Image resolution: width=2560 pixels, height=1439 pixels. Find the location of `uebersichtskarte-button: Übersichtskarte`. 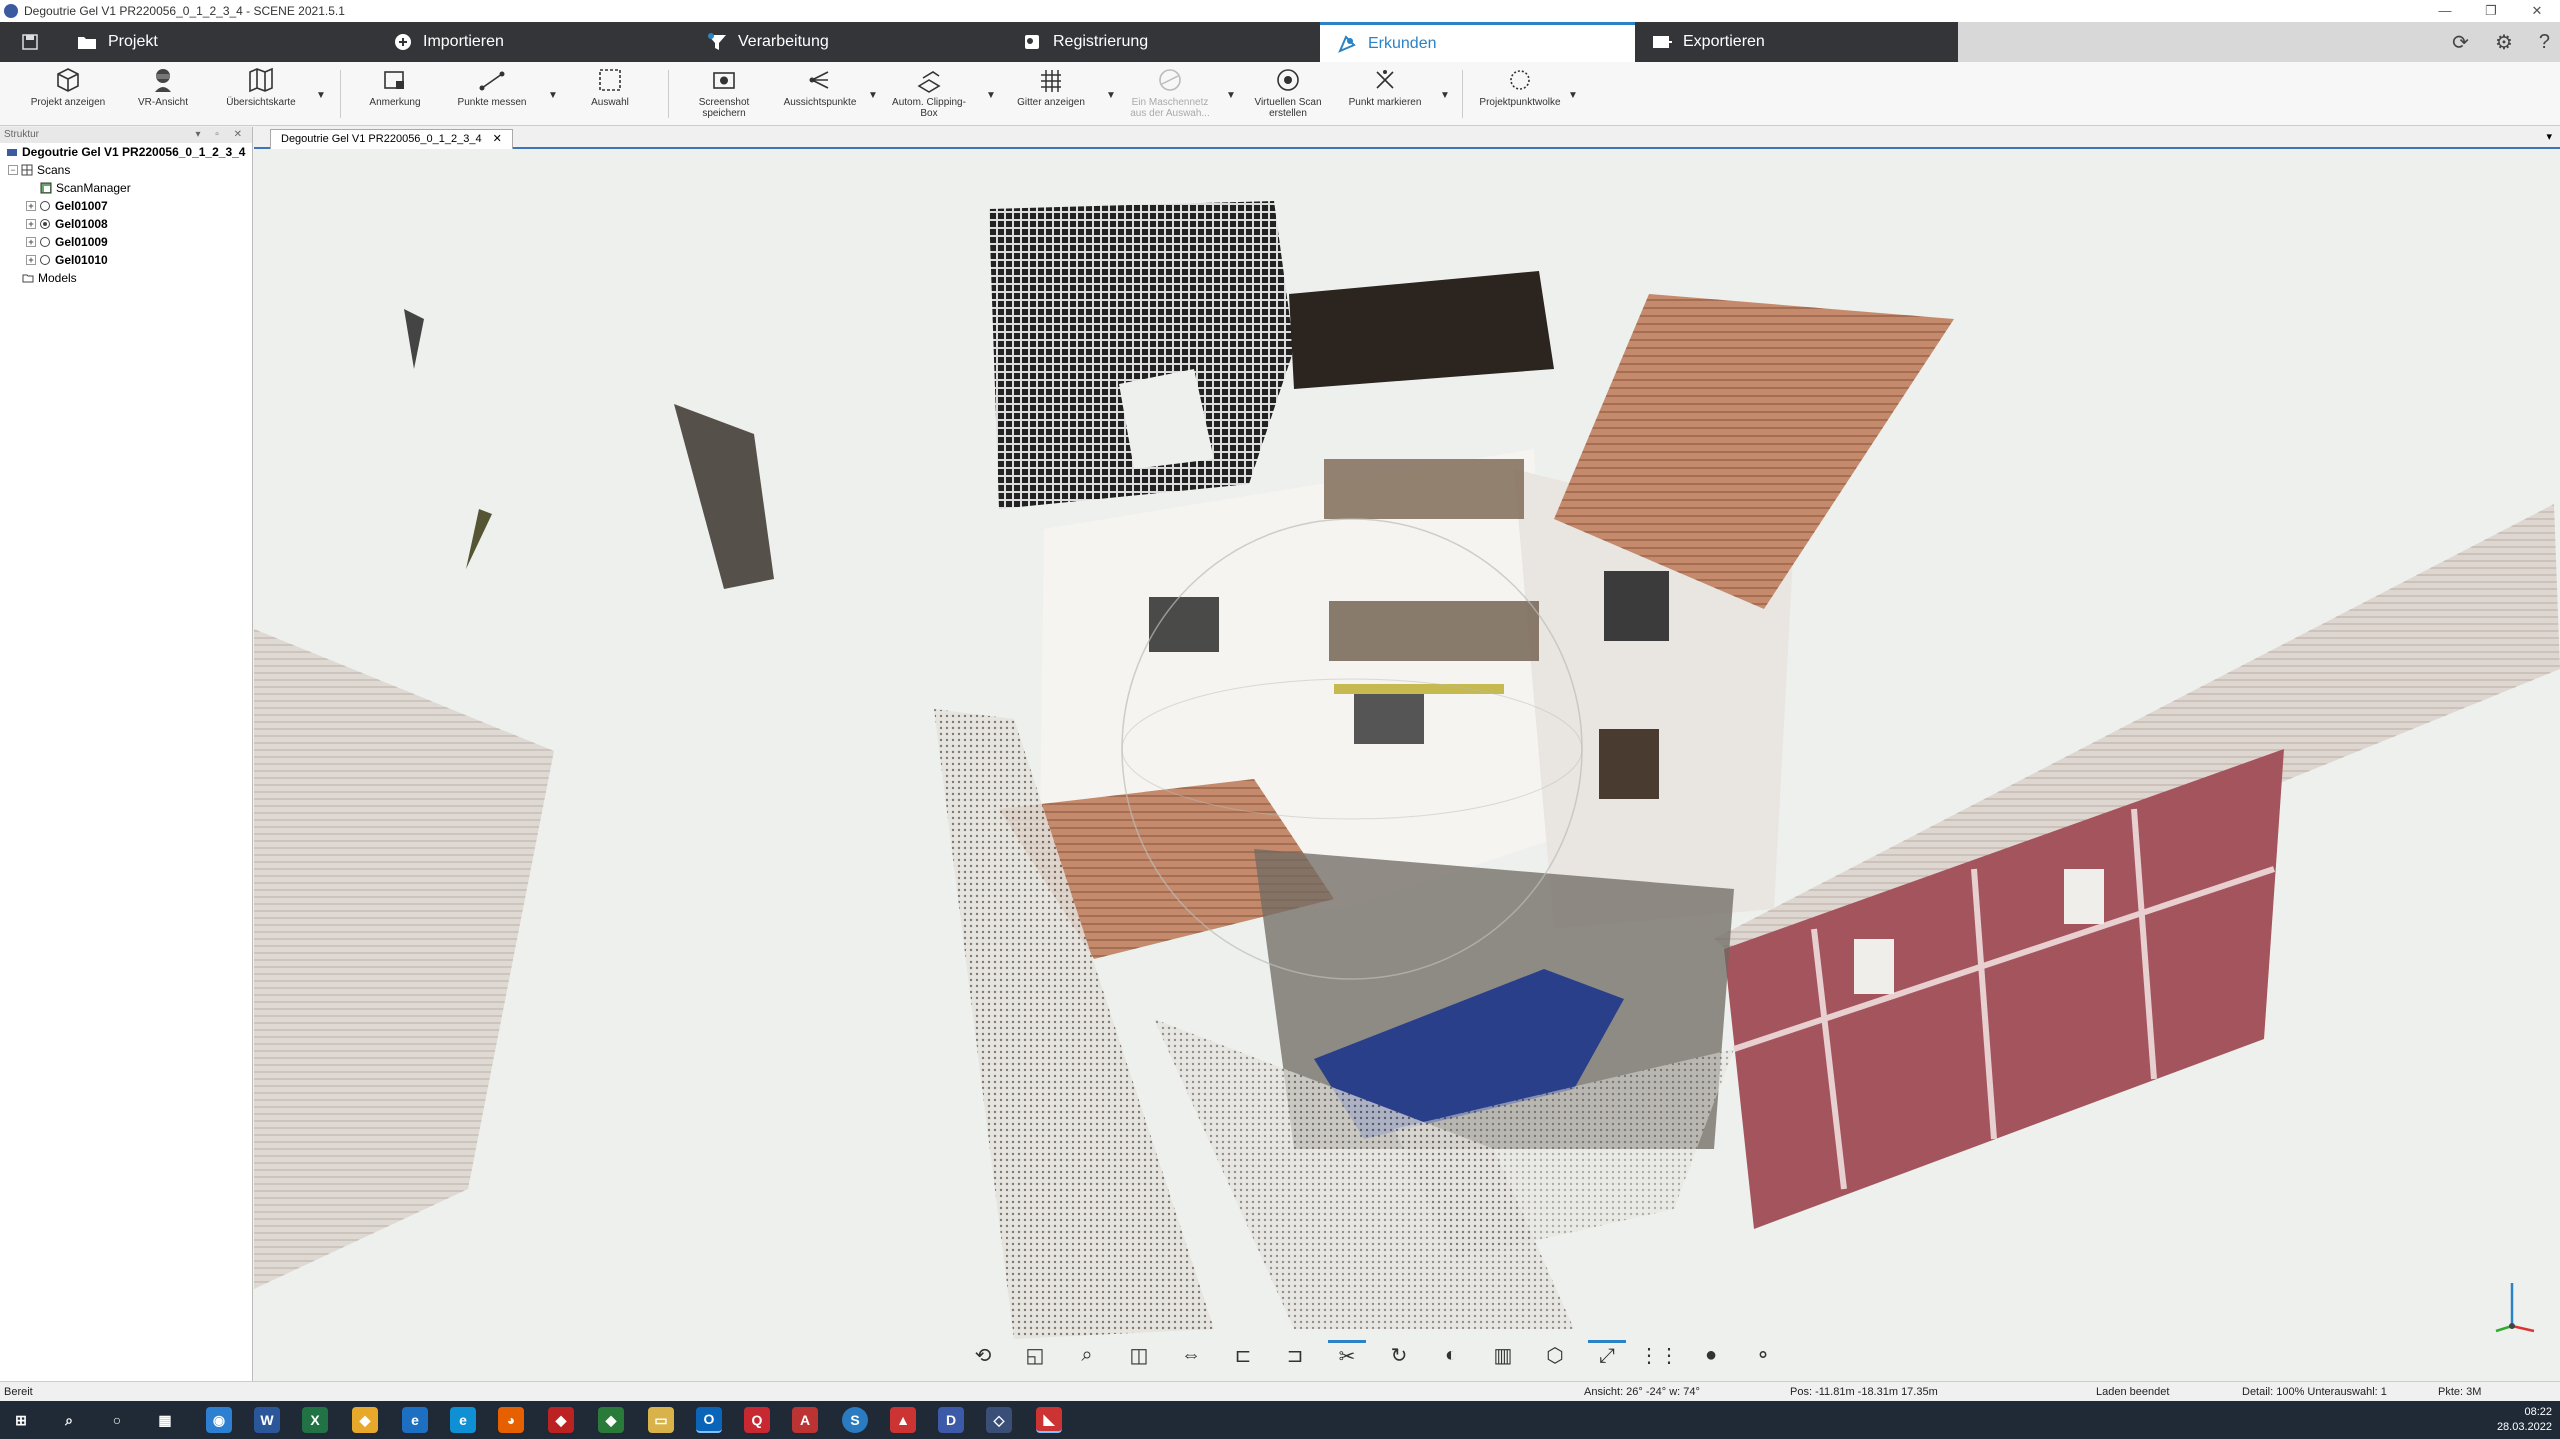

uebersichtskarte-button: Übersichtskarte is located at coordinates (261, 87).